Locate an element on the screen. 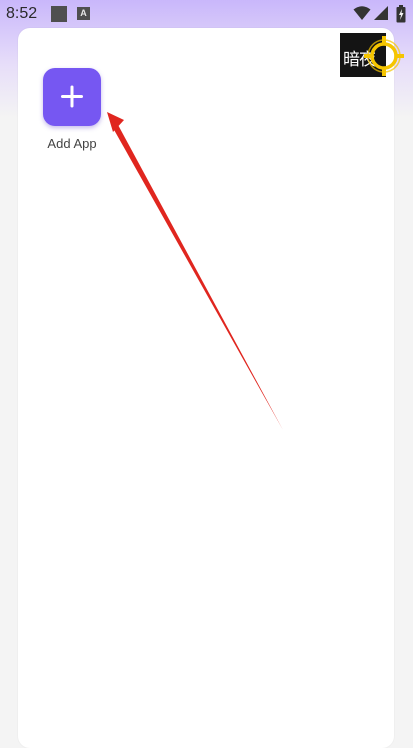 This screenshot has height=748, width=413. a-app-icon: A is located at coordinates (83, 13).